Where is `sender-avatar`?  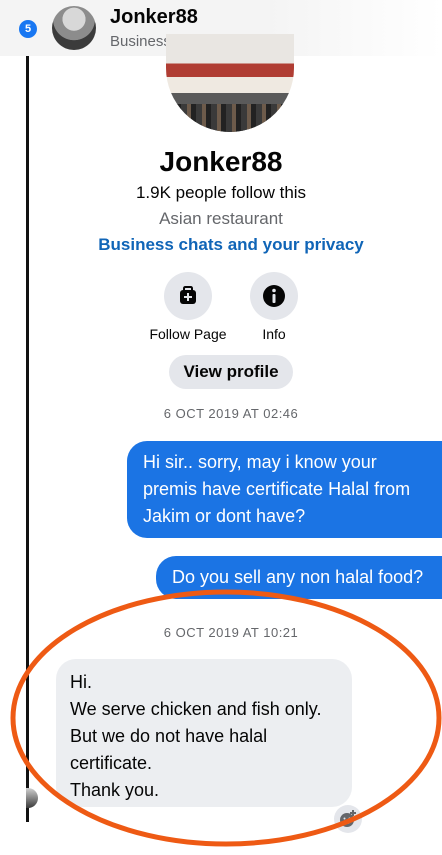 sender-avatar is located at coordinates (32, 798).